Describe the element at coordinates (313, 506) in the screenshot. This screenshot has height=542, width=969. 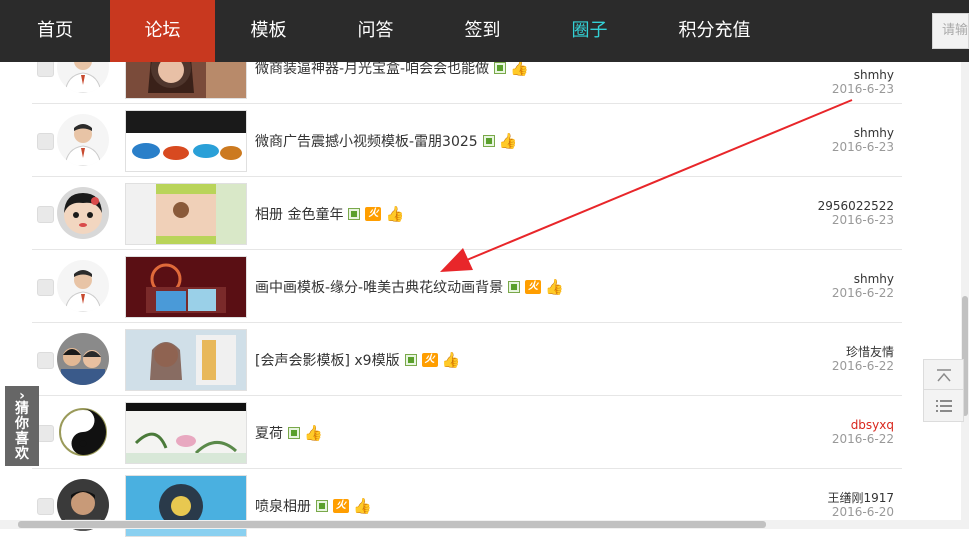
I see `post-title-area: 喷泉相册 火 👍` at that location.